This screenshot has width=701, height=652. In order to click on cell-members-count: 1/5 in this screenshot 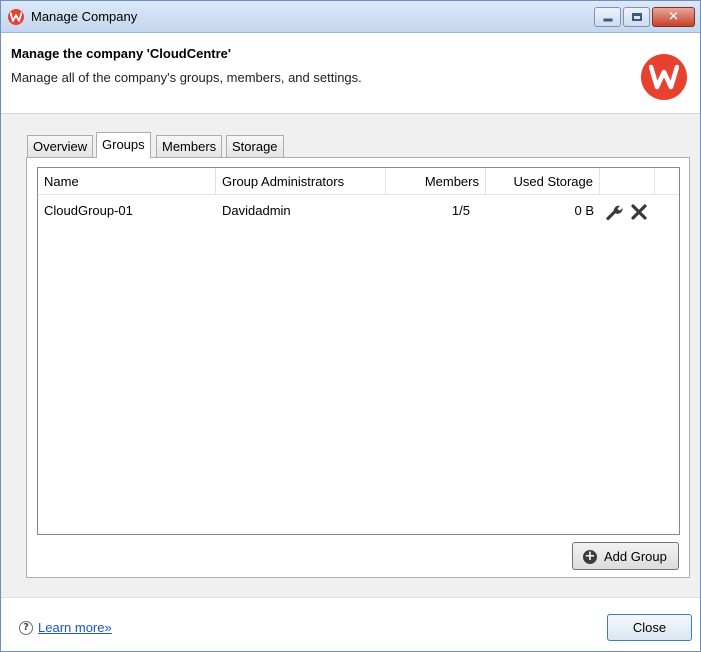, I will do `click(460, 210)`.